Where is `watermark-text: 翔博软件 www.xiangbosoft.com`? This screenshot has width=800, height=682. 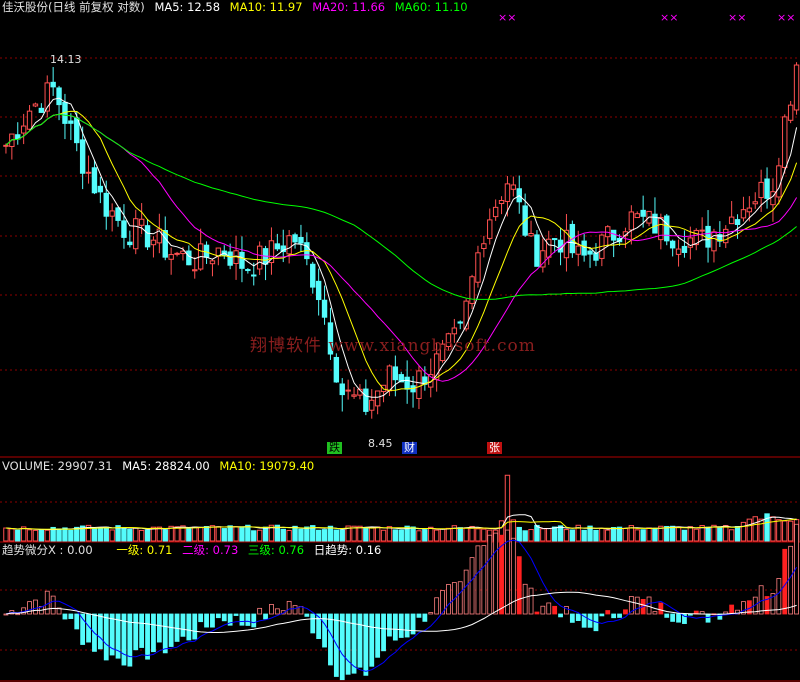
watermark-text: 翔博软件 www.xiangbosoft.com is located at coordinates (393, 346).